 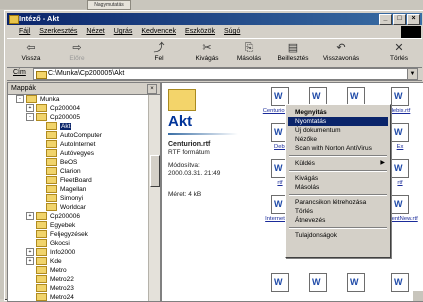 I want to click on tree-item: Metro22, so click(x=50, y=279).